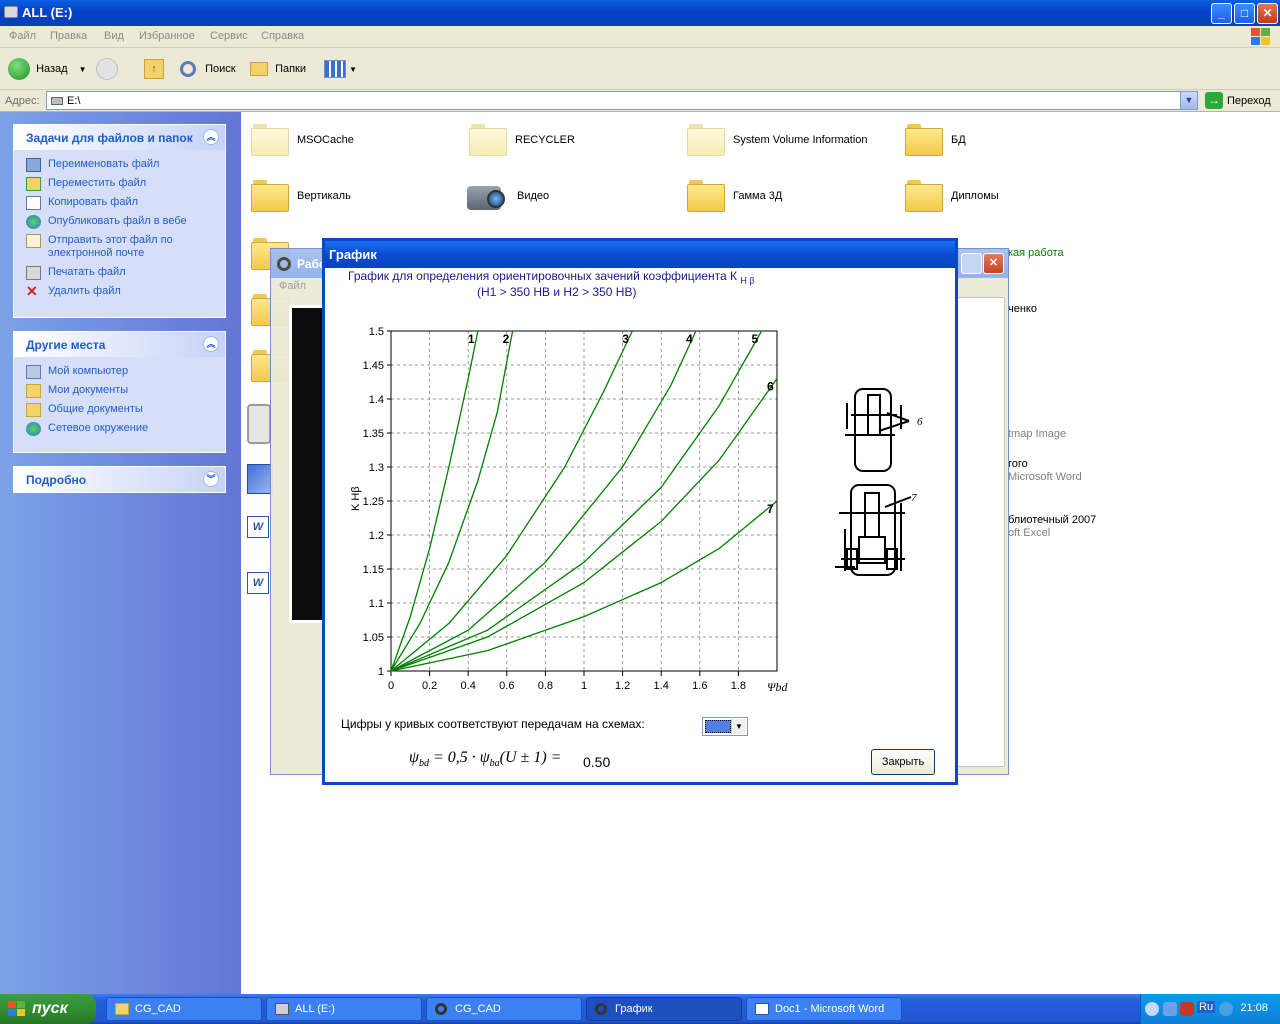 This screenshot has width=1280, height=1024. I want to click on file-tasks-header: Задачи для файлов и папок ︽, so click(119, 137).